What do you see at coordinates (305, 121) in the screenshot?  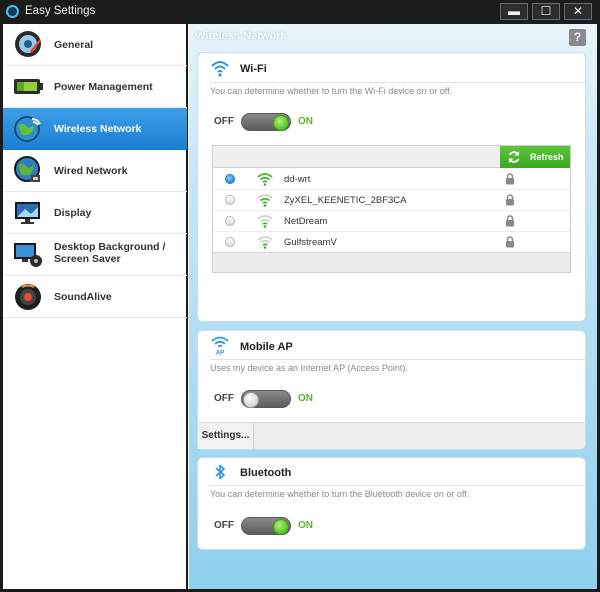 I see `wifi-on-label: ON` at bounding box center [305, 121].